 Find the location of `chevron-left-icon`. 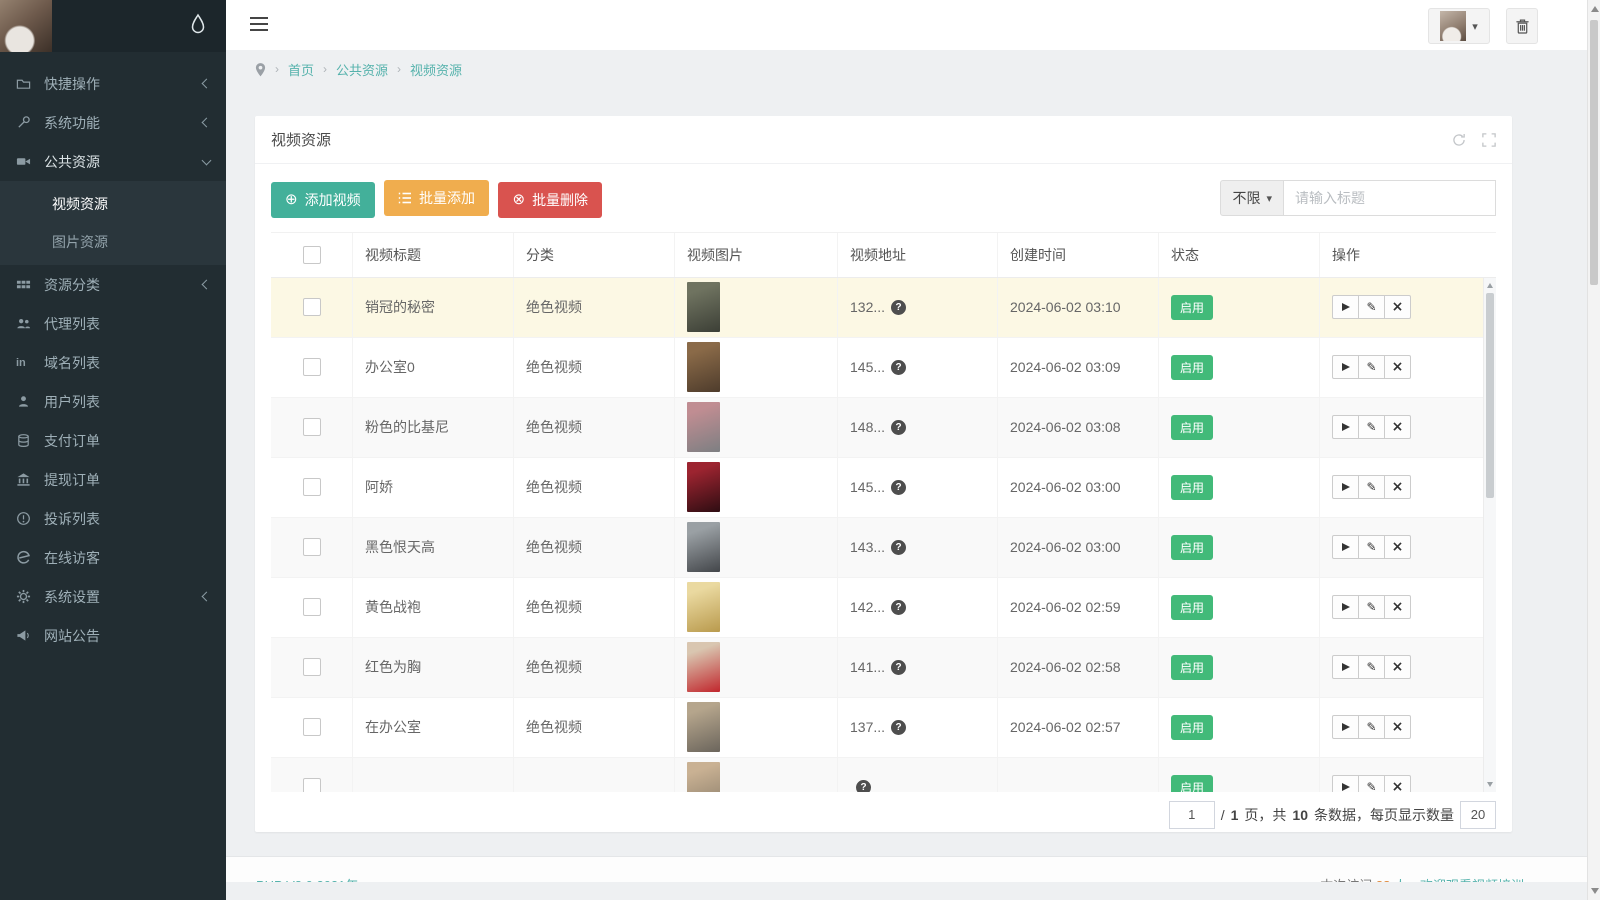

chevron-left-icon is located at coordinates (206, 596).